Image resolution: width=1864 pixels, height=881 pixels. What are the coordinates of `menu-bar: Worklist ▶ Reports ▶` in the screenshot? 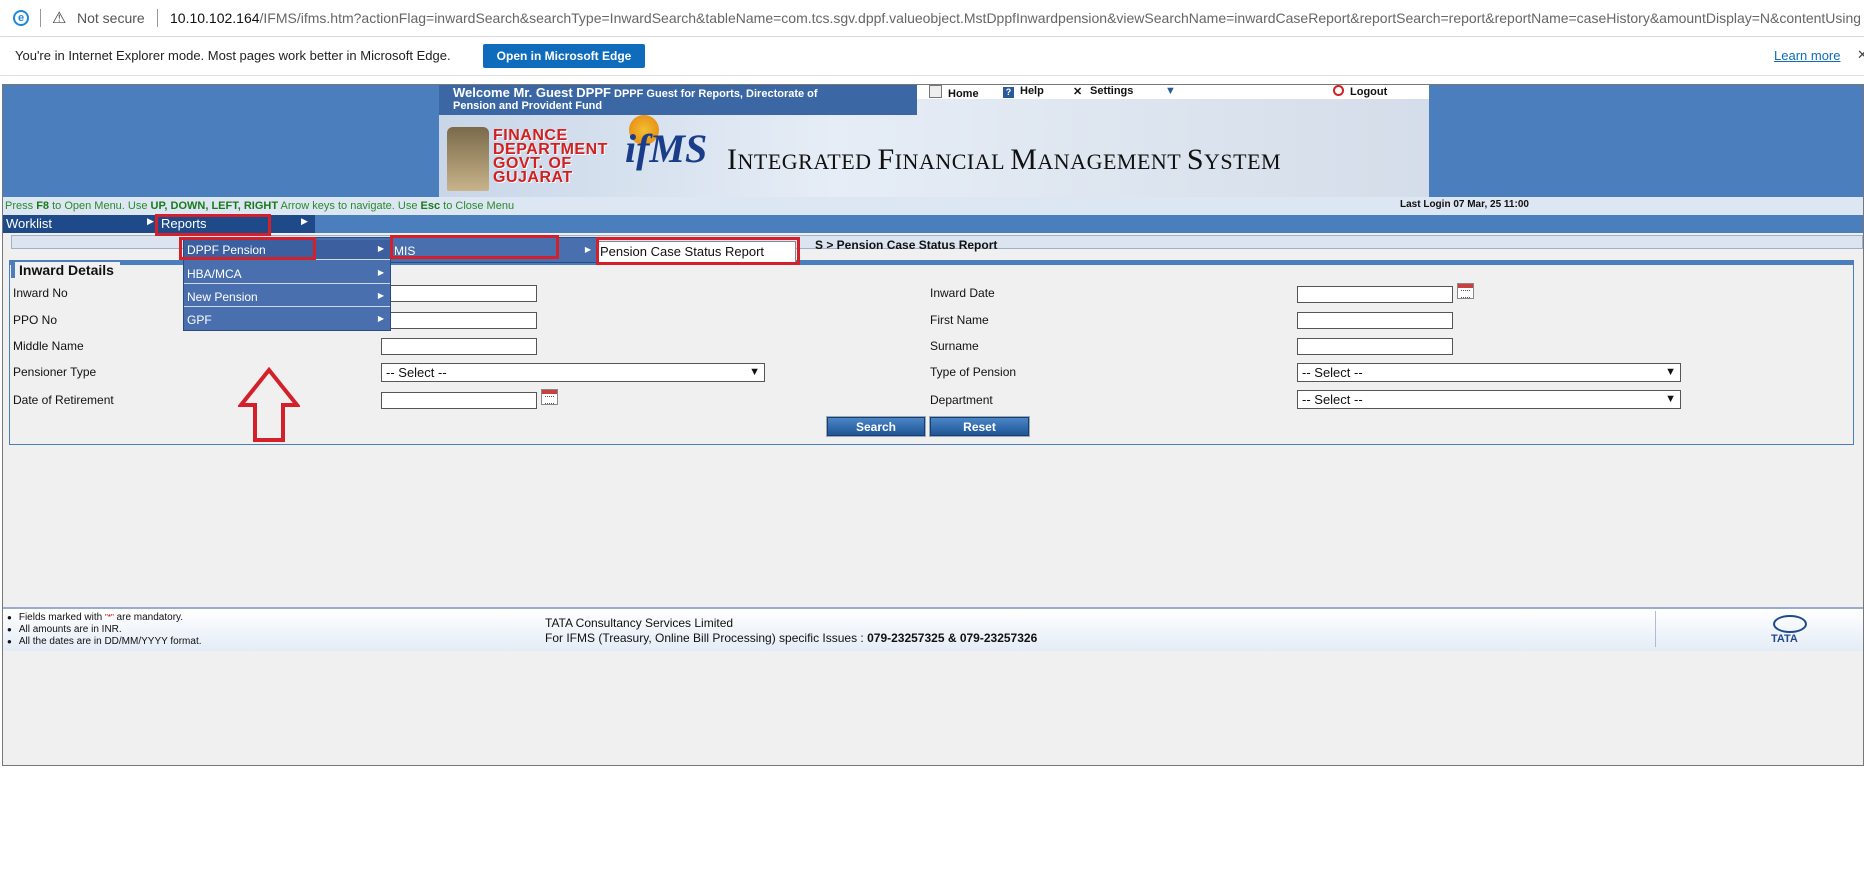 It's located at (933, 224).